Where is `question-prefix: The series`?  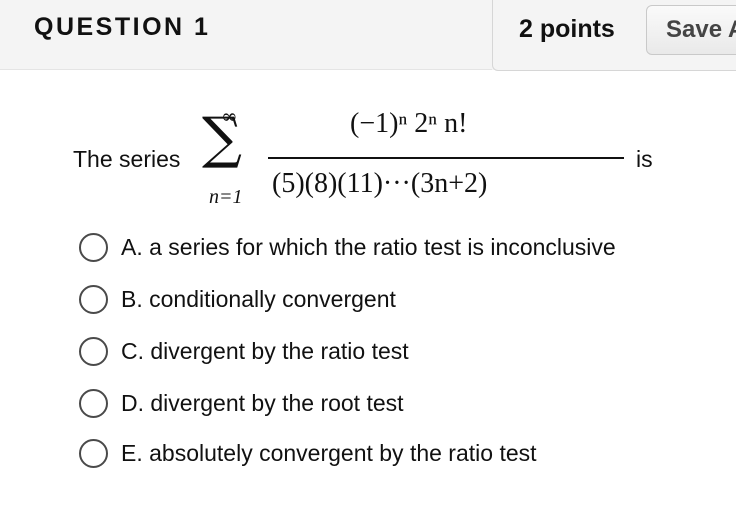 question-prefix: The series is located at coordinates (127, 159).